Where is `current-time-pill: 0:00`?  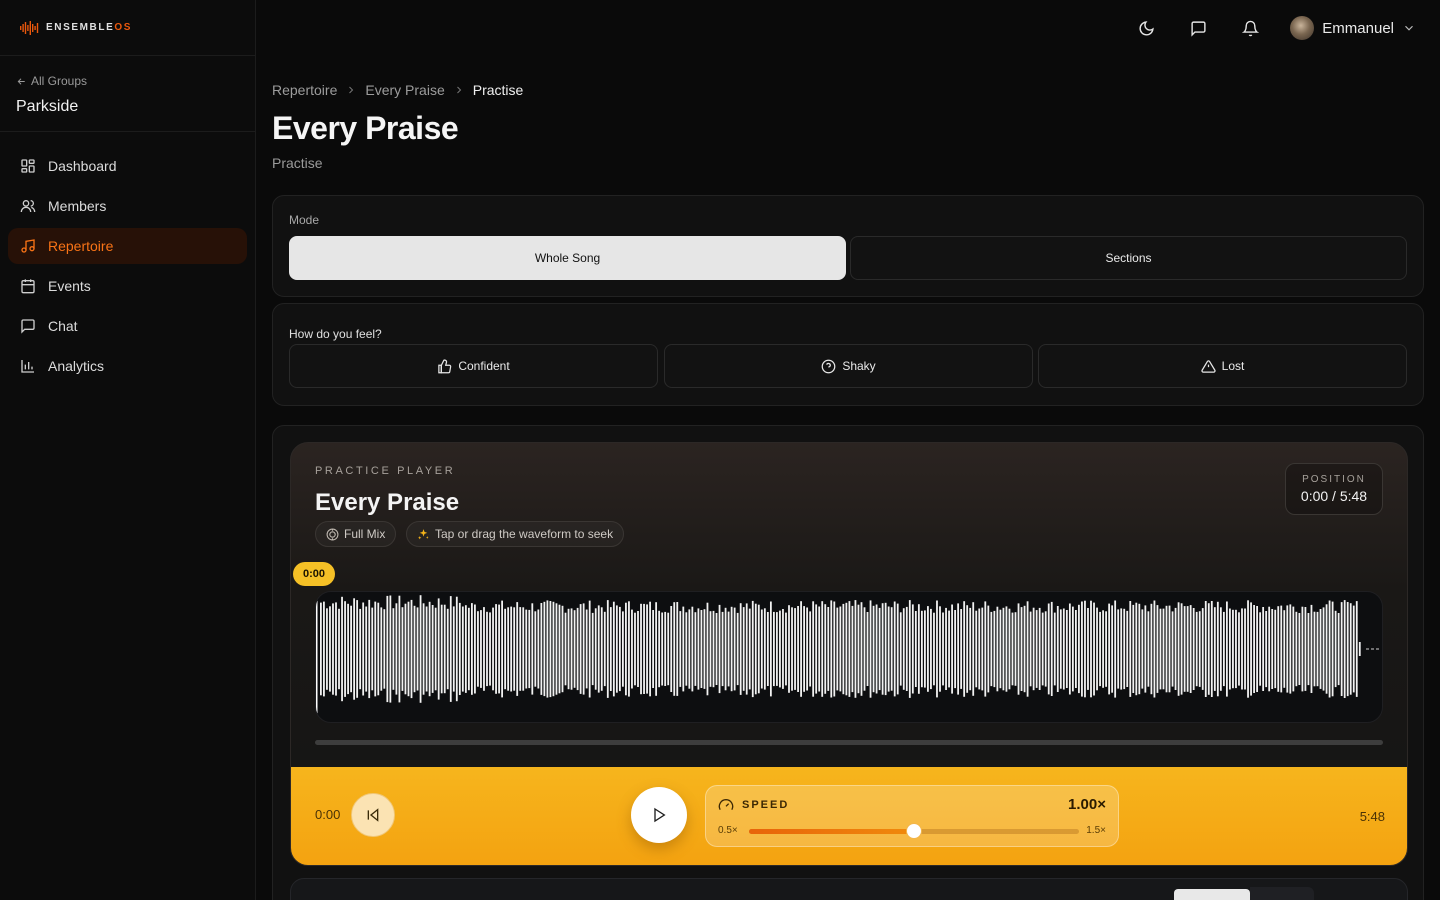
current-time-pill: 0:00 is located at coordinates (314, 574).